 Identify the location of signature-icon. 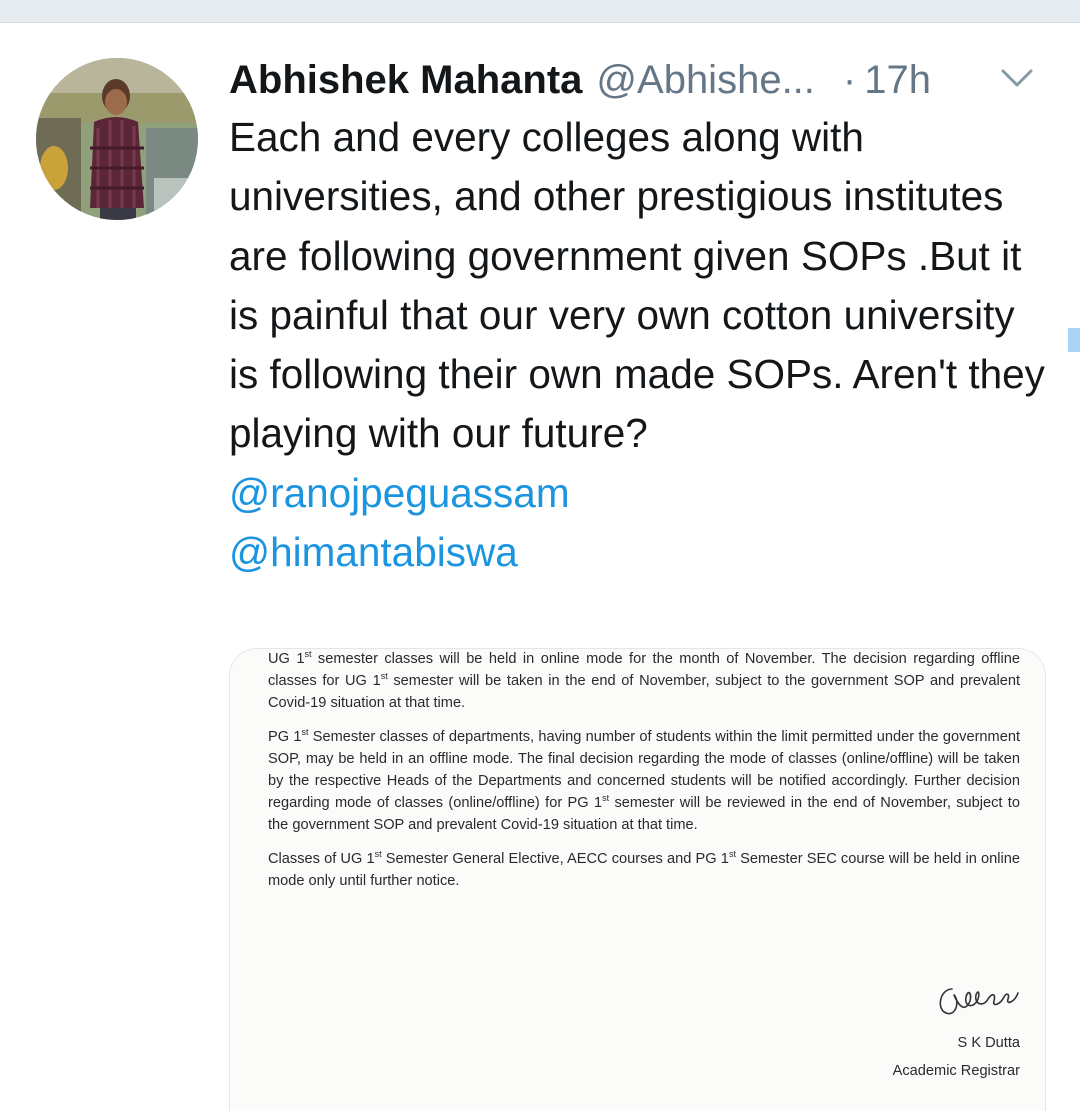
(979, 1001).